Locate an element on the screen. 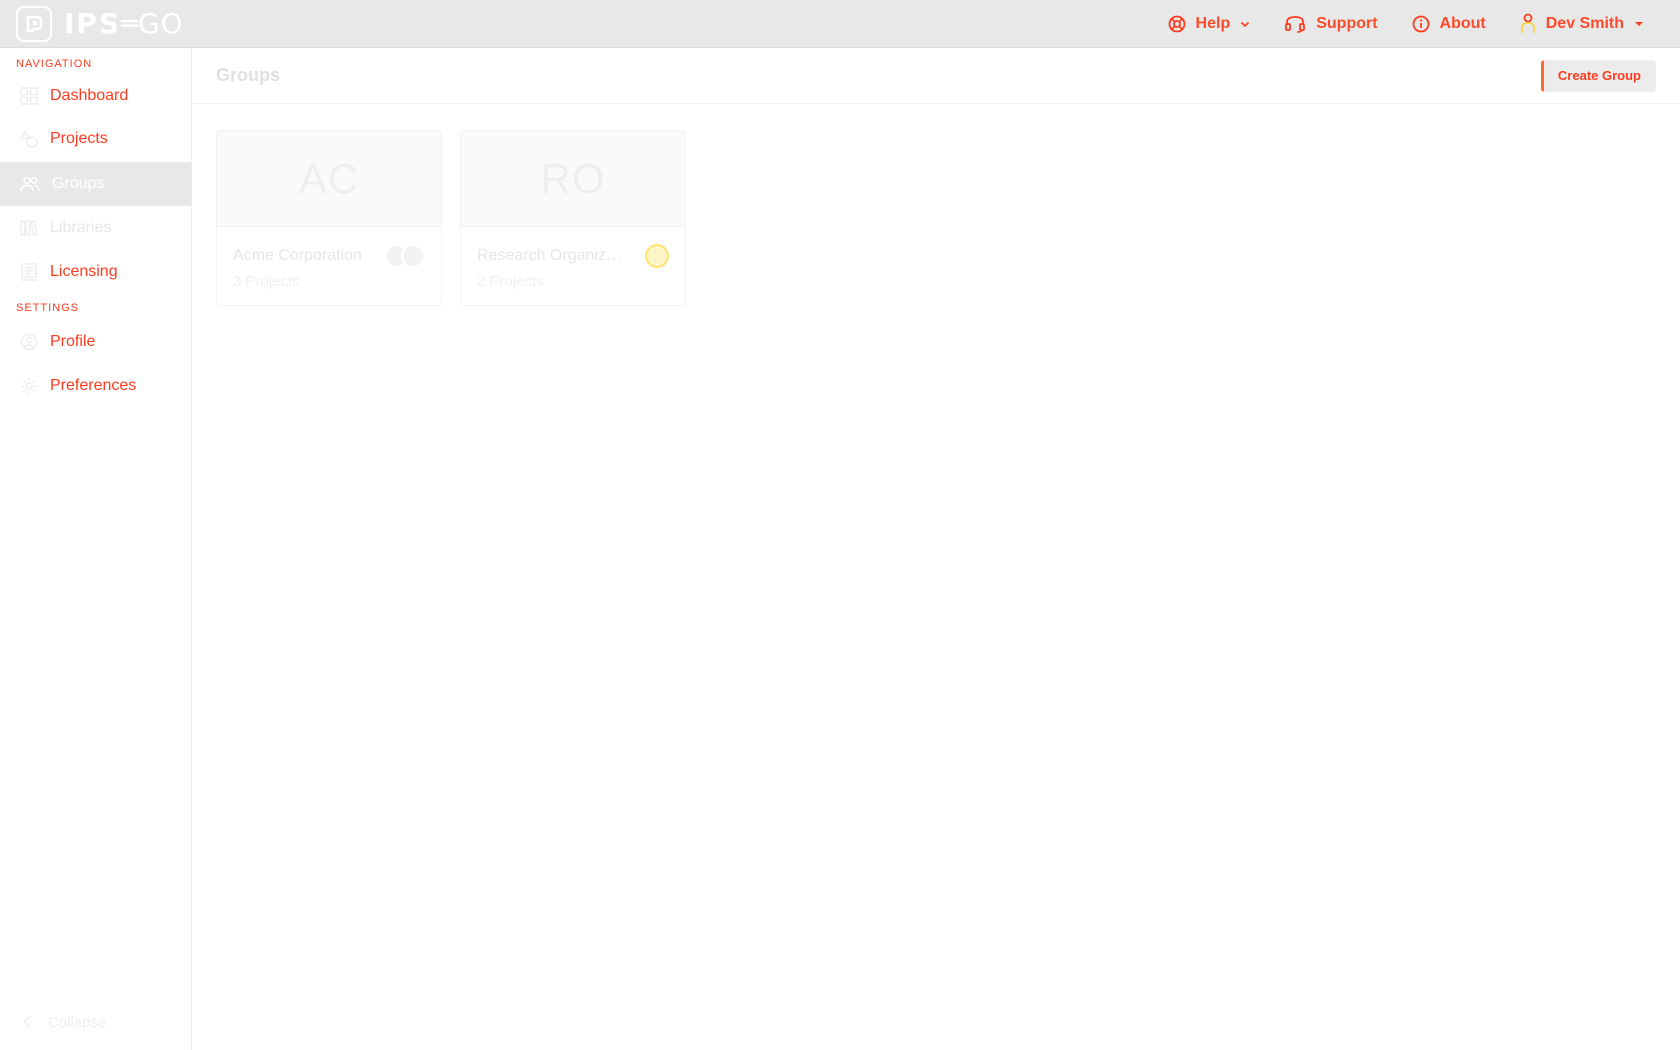  sidebar: Navigation Dashboard Projects is located at coordinates (96, 549).